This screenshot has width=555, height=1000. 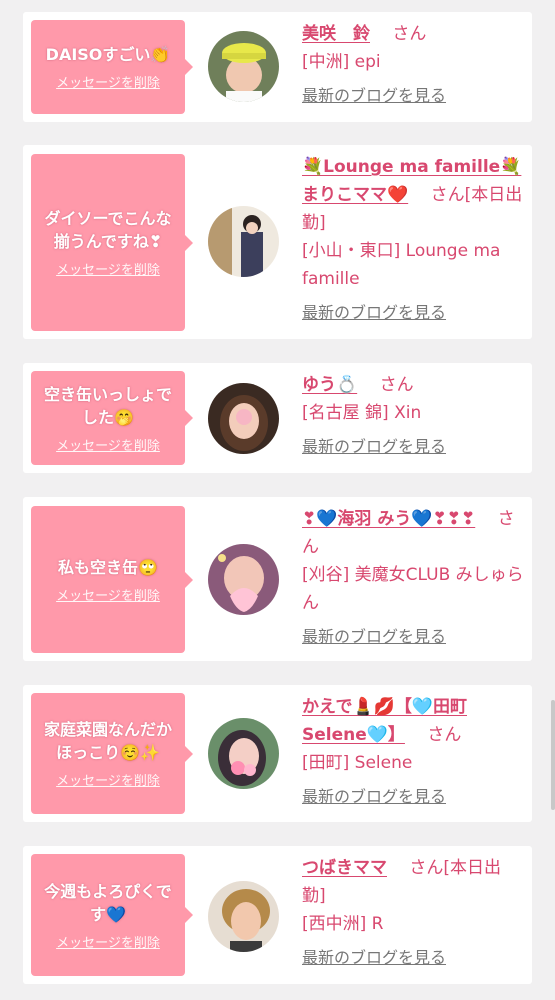 I want to click on message-bubble: 家庭菜園なんだかほっこり☺️✨ メッセージを削除, so click(x=112, y=753).